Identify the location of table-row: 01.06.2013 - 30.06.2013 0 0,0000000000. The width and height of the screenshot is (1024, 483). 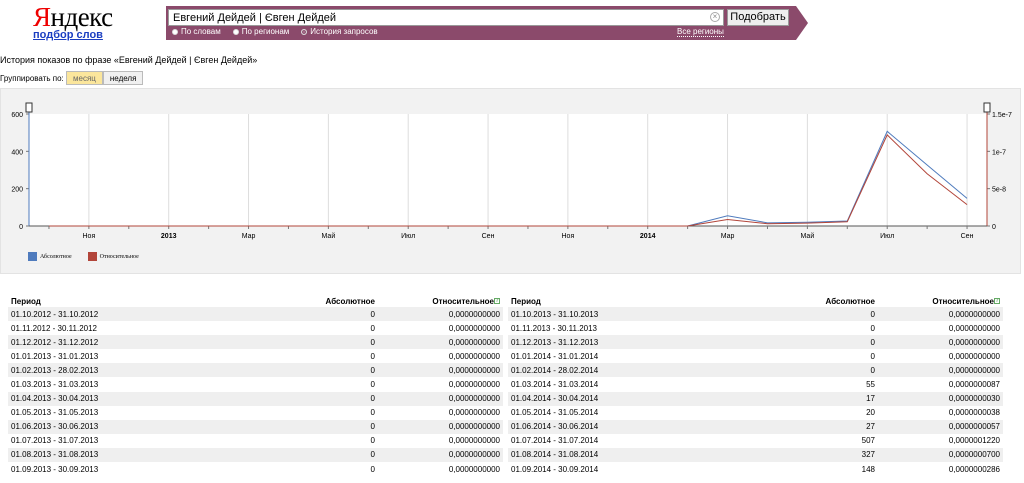
(255, 426).